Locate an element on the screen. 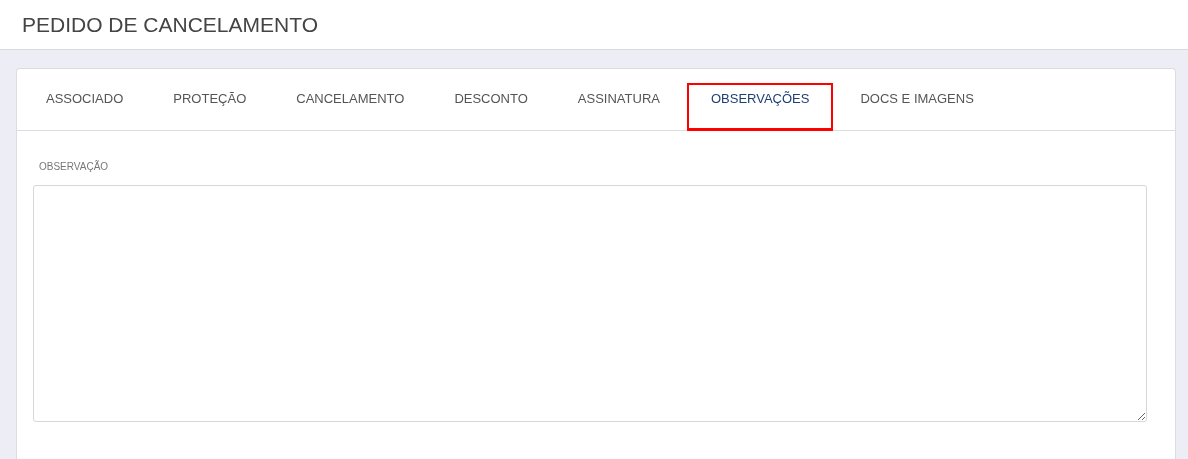  tab: ASSOCIADO is located at coordinates (85, 107).